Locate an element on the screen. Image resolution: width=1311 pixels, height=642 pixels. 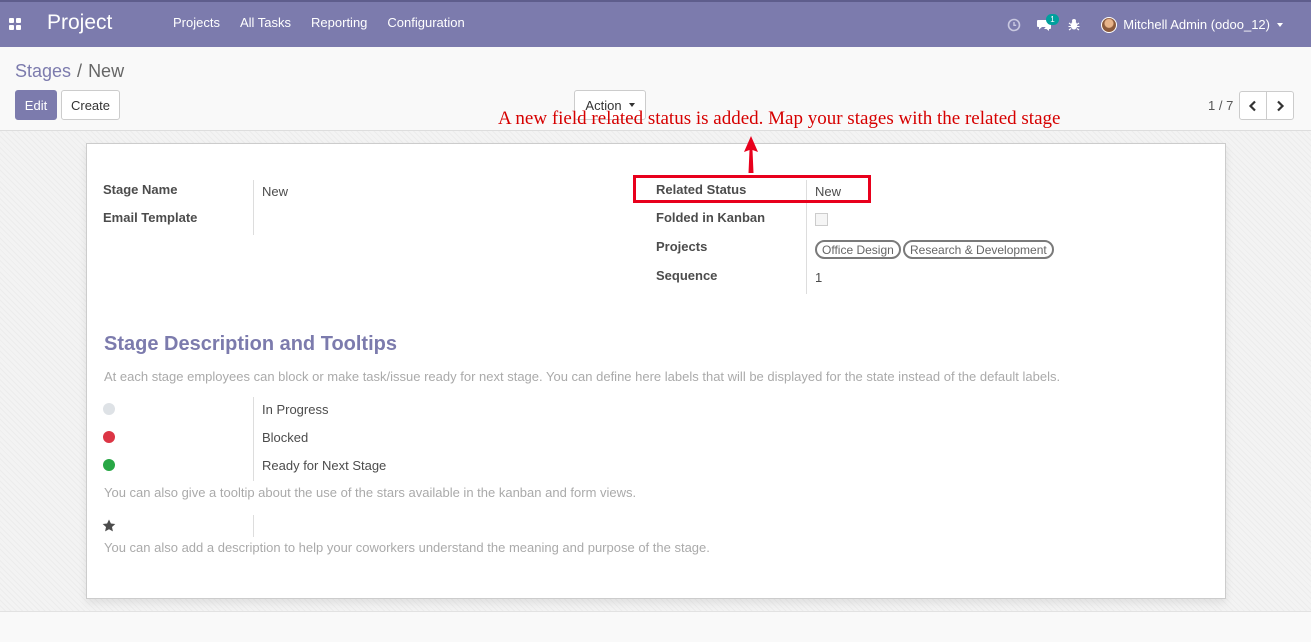
legend-normal-field: In Progress is located at coordinates (295, 409).